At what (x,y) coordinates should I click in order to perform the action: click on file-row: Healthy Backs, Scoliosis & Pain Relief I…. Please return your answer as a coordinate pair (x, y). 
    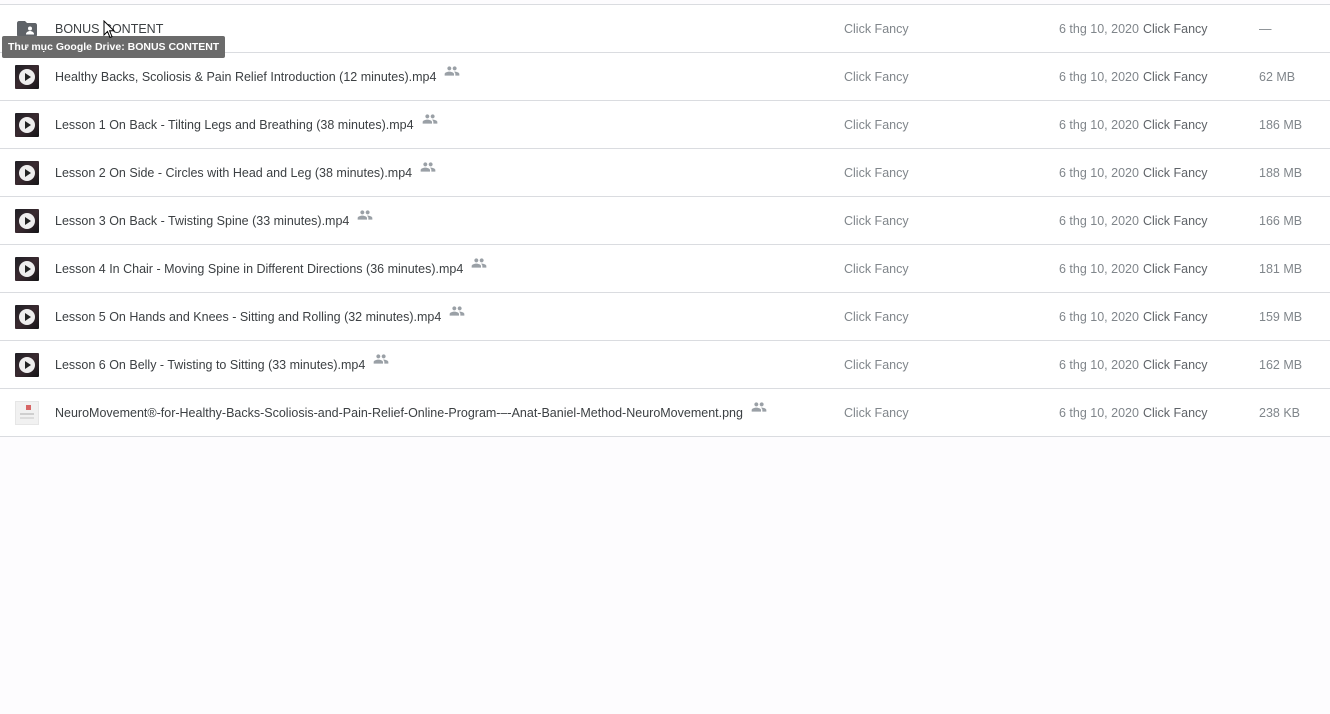
    Looking at the image, I should click on (665, 77).